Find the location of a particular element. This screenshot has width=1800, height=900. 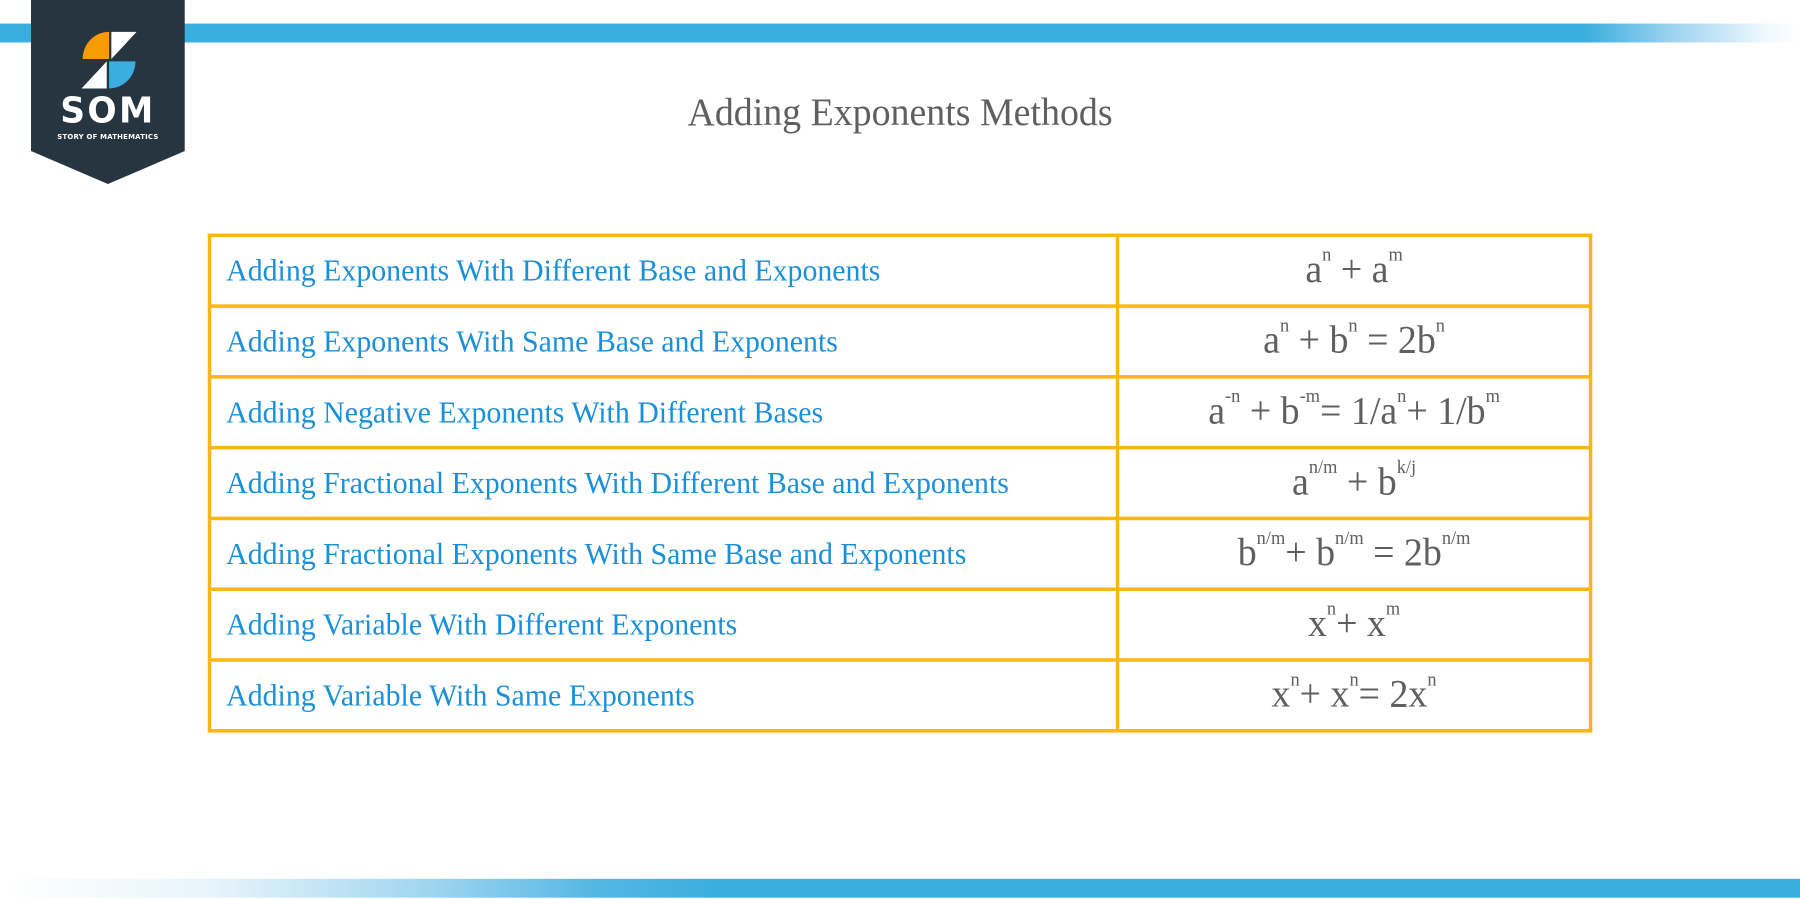

method-formula: a-n + b-m= 1/an+ 1/bm is located at coordinates (1354, 412).